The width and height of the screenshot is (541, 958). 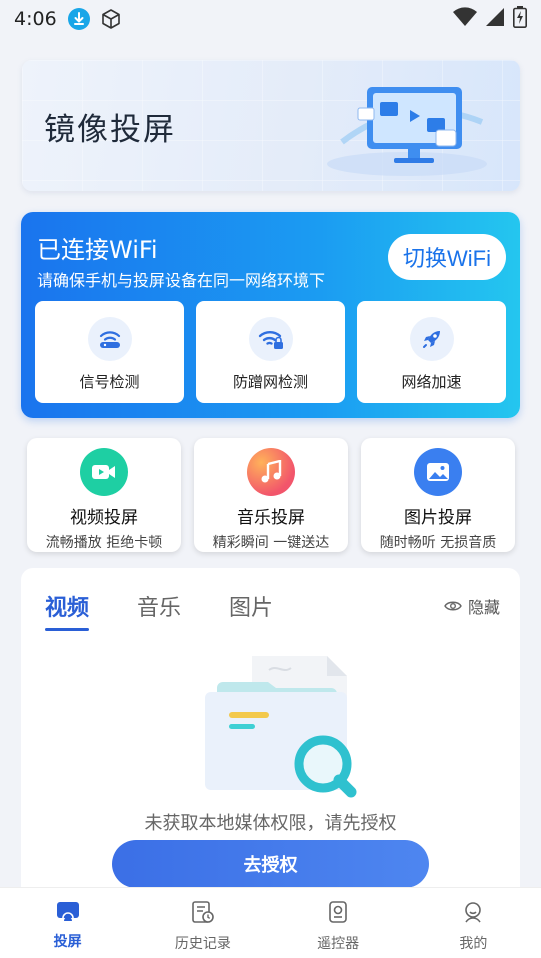 What do you see at coordinates (473, 944) in the screenshot?
I see `nav-label: 我的` at bounding box center [473, 944].